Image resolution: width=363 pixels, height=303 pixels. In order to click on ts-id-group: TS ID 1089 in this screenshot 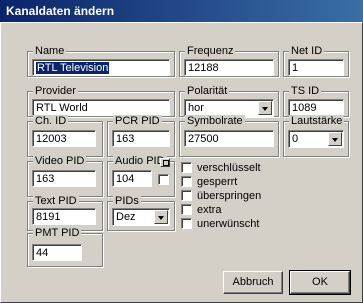, I will do `click(316, 101)`.